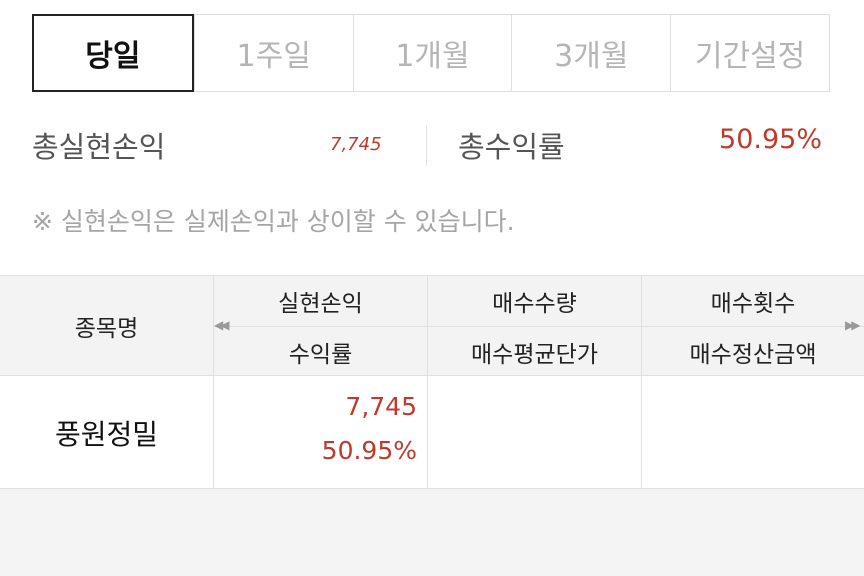 The image size is (864, 576). Describe the element at coordinates (511, 147) in the screenshot. I see `total-return-label: 총수익률` at that location.